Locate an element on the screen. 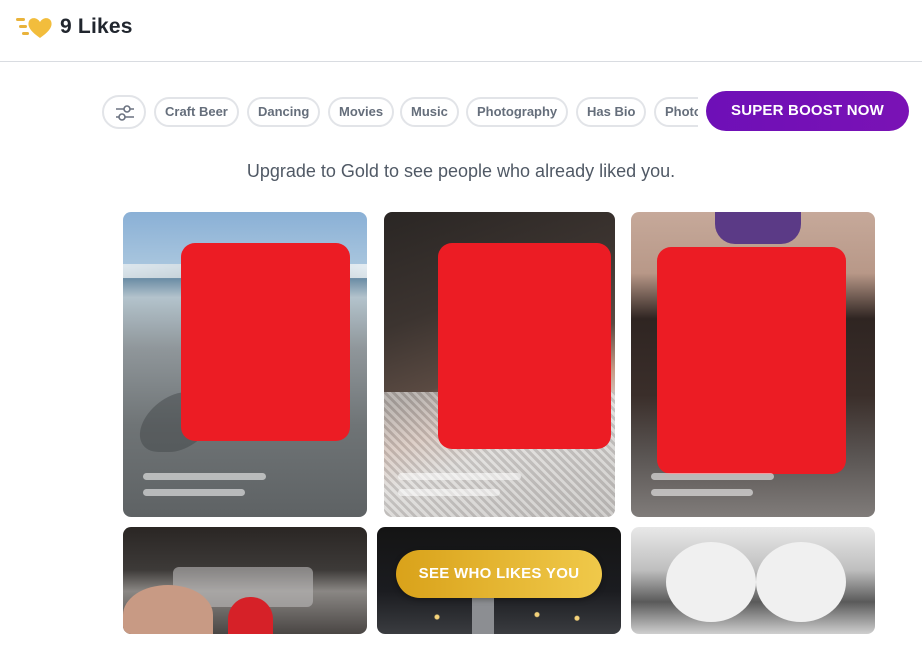 The image size is (922, 652). filter-chip-movies: Movies is located at coordinates (361, 112).